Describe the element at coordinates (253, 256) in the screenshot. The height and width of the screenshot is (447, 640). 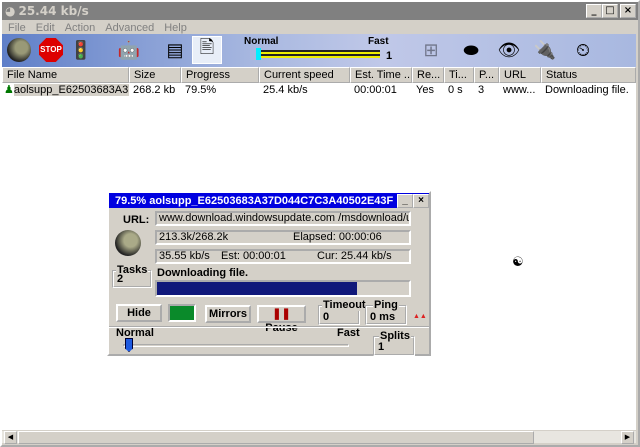
I see `estimated-time: Est: 00:00:01` at that location.